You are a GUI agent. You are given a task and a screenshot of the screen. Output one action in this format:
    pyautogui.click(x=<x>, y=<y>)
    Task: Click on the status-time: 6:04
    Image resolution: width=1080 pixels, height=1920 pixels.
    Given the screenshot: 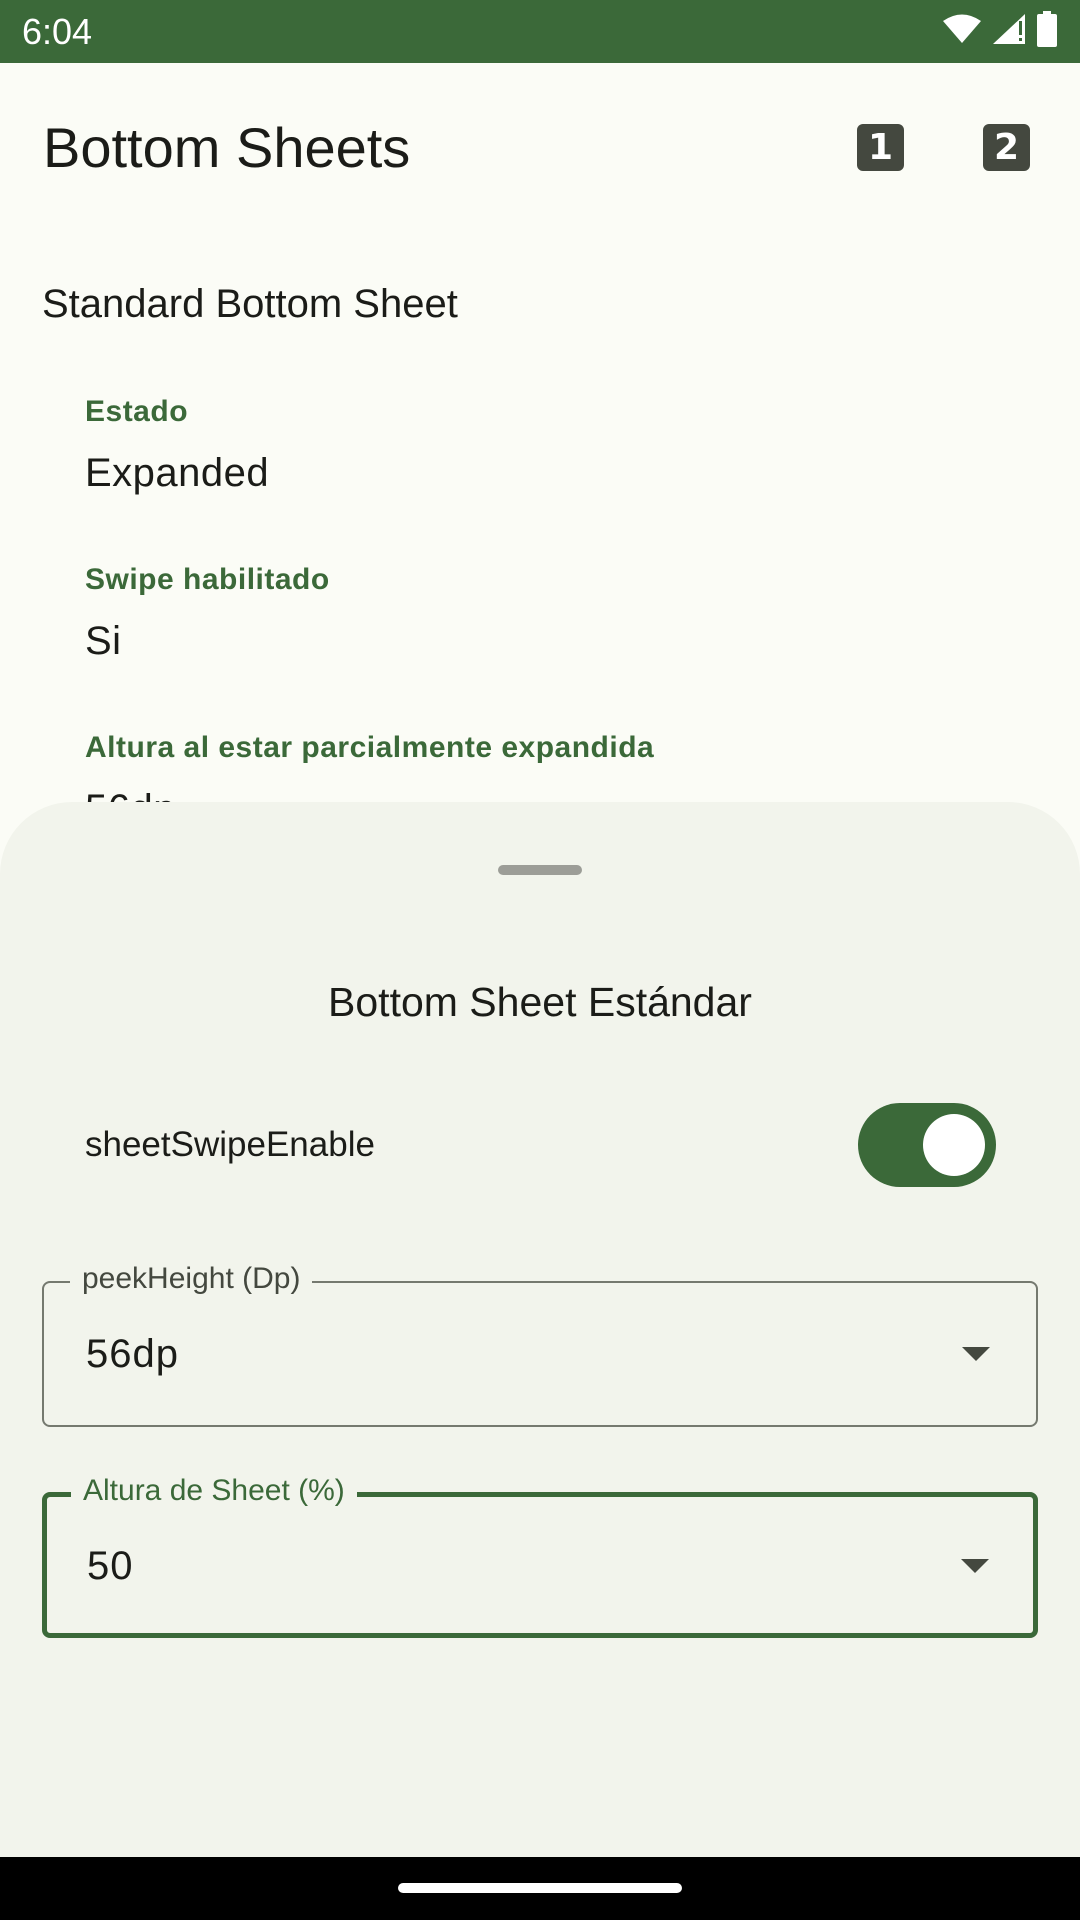 What is the action you would take?
    pyautogui.click(x=57, y=31)
    